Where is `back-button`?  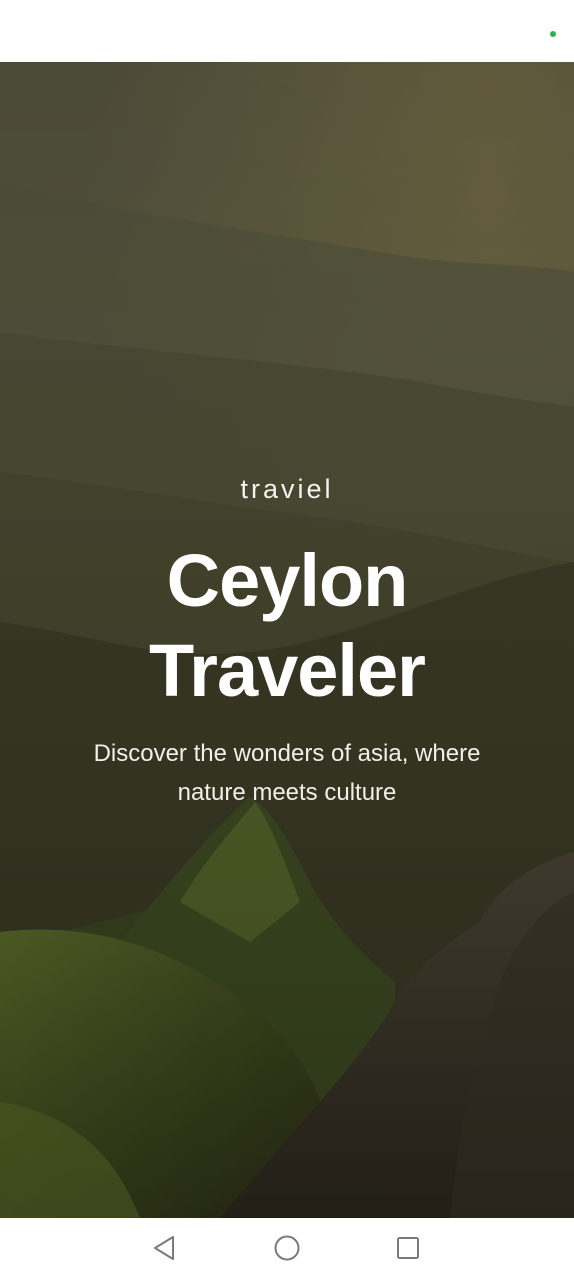 back-button is located at coordinates (164, 1248).